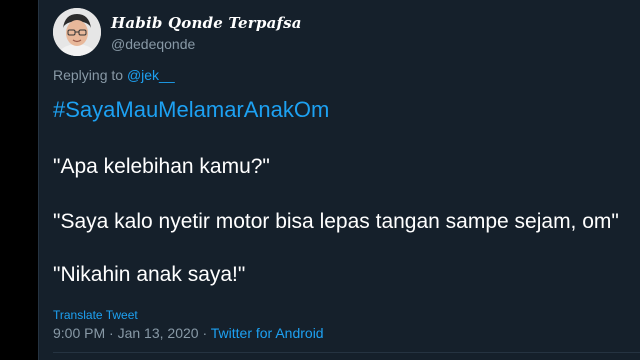 This screenshot has width=640, height=360. What do you see at coordinates (158, 333) in the screenshot?
I see `tweet-date: Jan 13, 2020` at bounding box center [158, 333].